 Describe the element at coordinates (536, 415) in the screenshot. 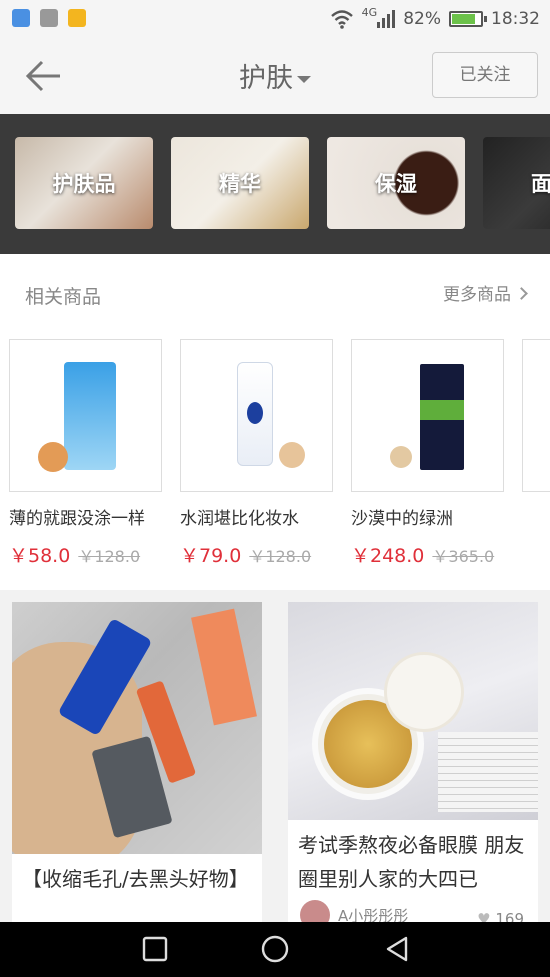

I see `product-card-partial` at that location.